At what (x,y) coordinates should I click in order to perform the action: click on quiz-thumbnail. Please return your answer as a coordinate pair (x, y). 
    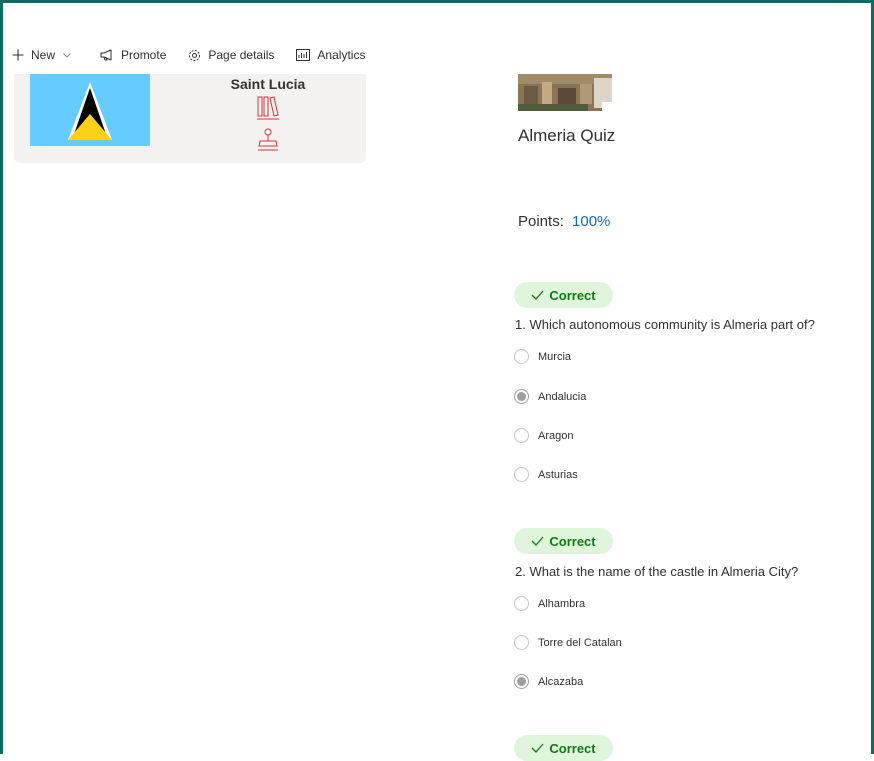
    Looking at the image, I should click on (565, 92).